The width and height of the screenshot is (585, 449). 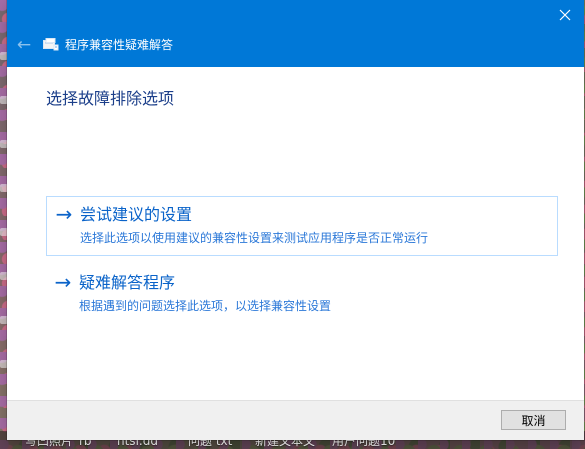 I want to click on option-title: 尝试建议的设置, so click(x=136, y=214).